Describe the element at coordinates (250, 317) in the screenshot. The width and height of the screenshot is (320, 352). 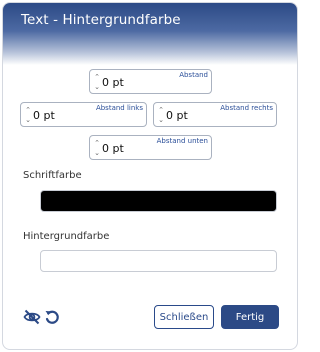
I see `done-button: Fertig` at that location.